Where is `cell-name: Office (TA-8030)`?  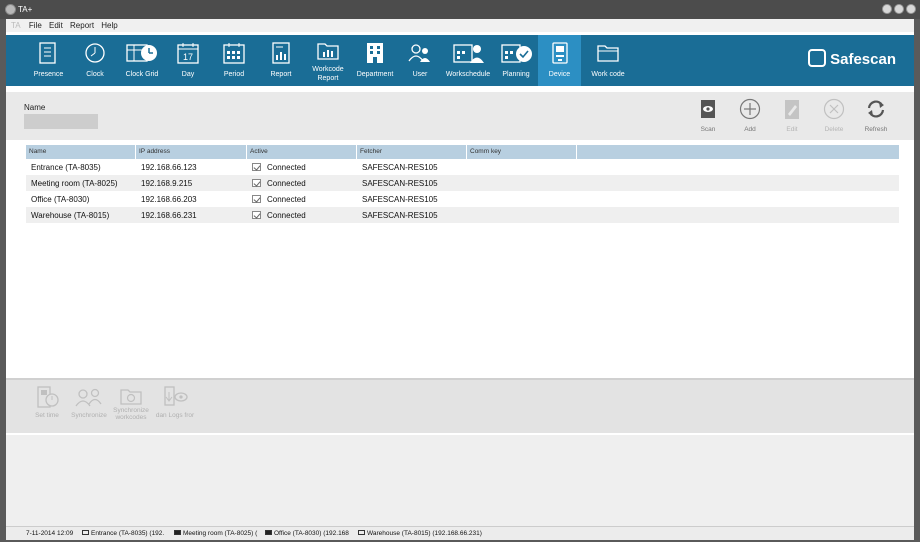 cell-name: Office (TA-8030) is located at coordinates (60, 199).